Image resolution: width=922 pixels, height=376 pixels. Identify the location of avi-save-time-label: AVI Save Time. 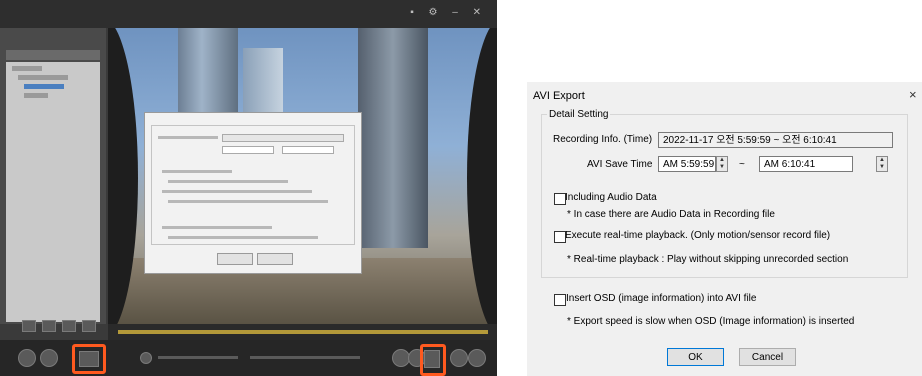
(620, 164).